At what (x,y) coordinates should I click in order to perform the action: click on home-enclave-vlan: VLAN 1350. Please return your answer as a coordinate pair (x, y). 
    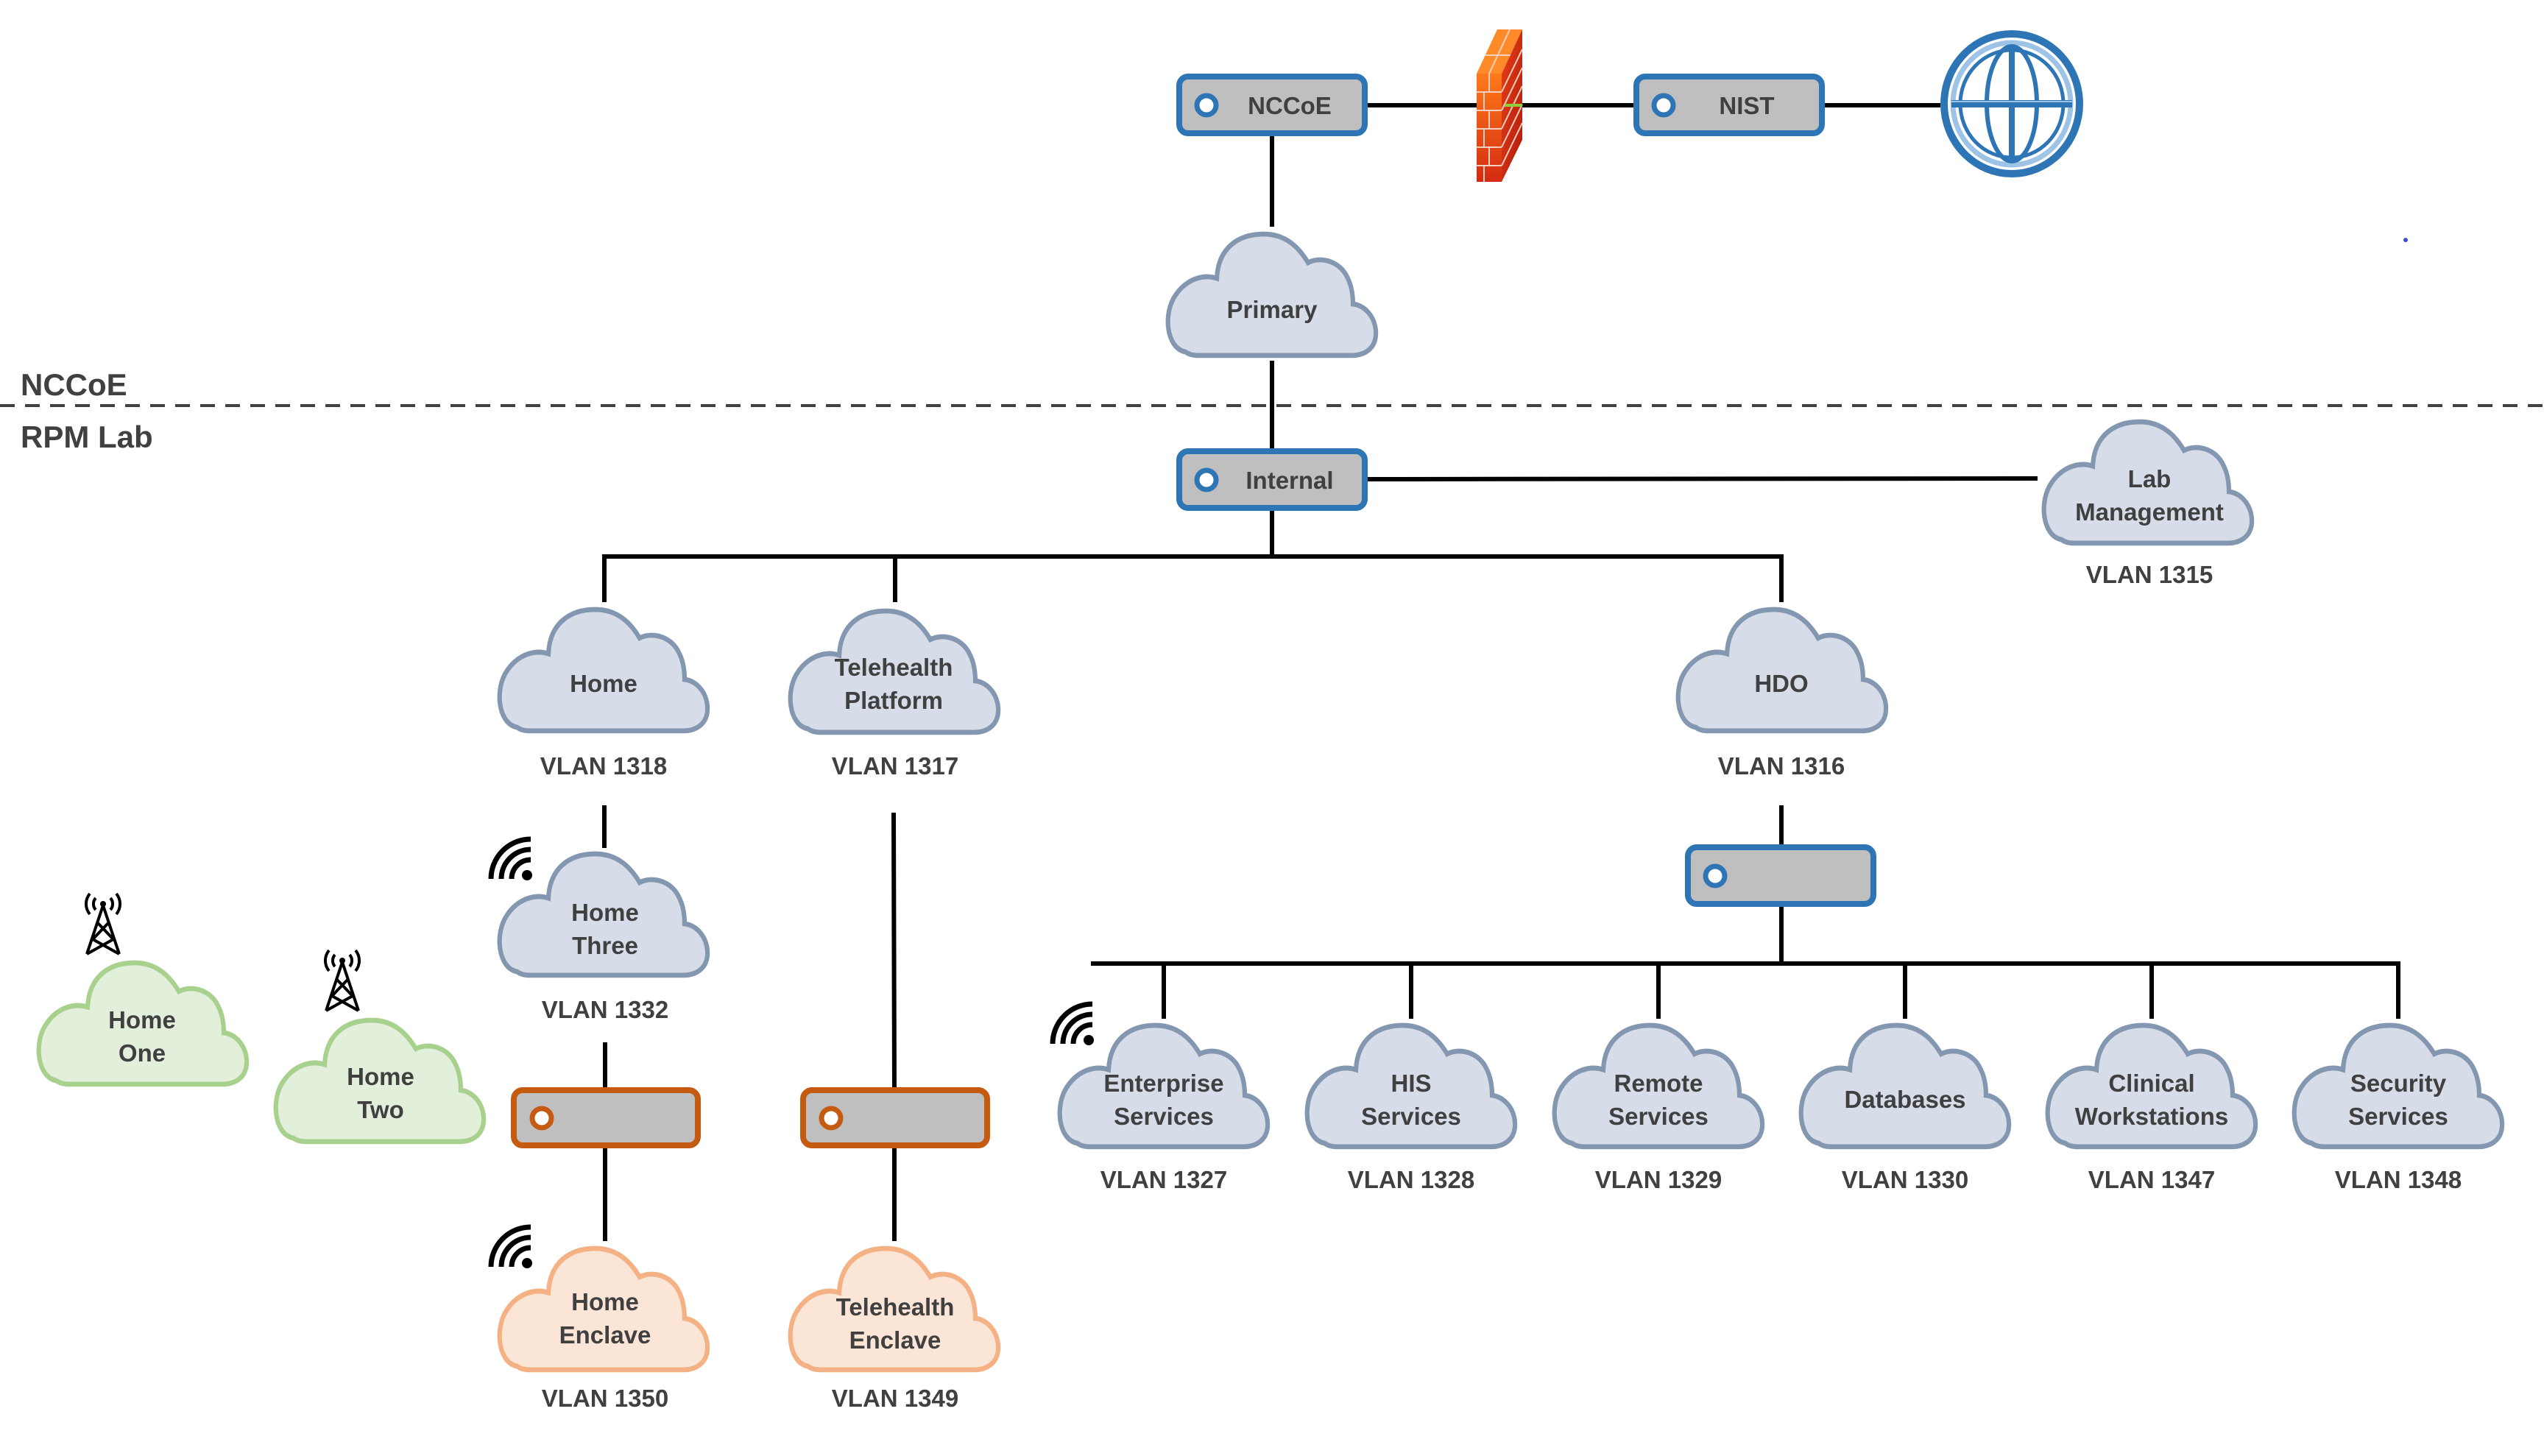
    Looking at the image, I should click on (605, 1398).